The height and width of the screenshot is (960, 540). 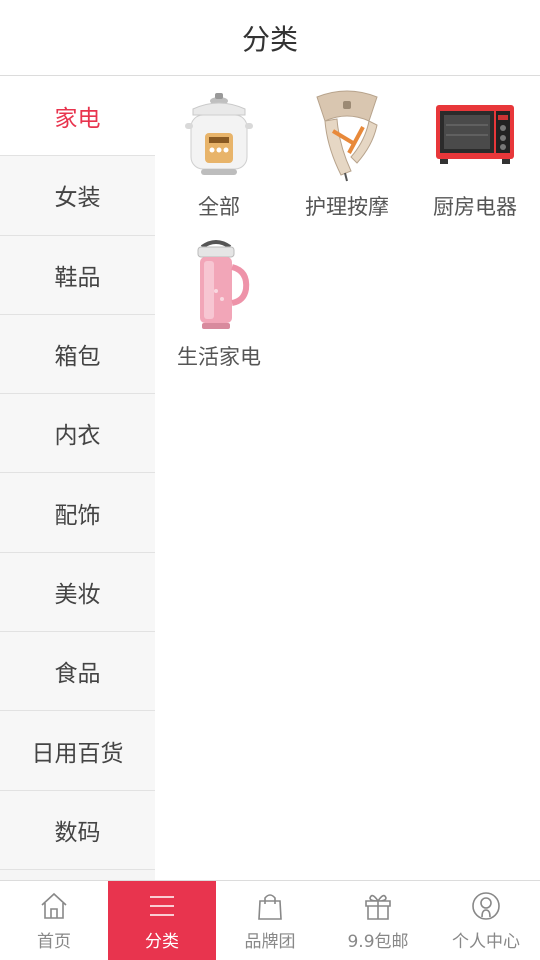 I want to click on bag-icon, so click(x=270, y=906).